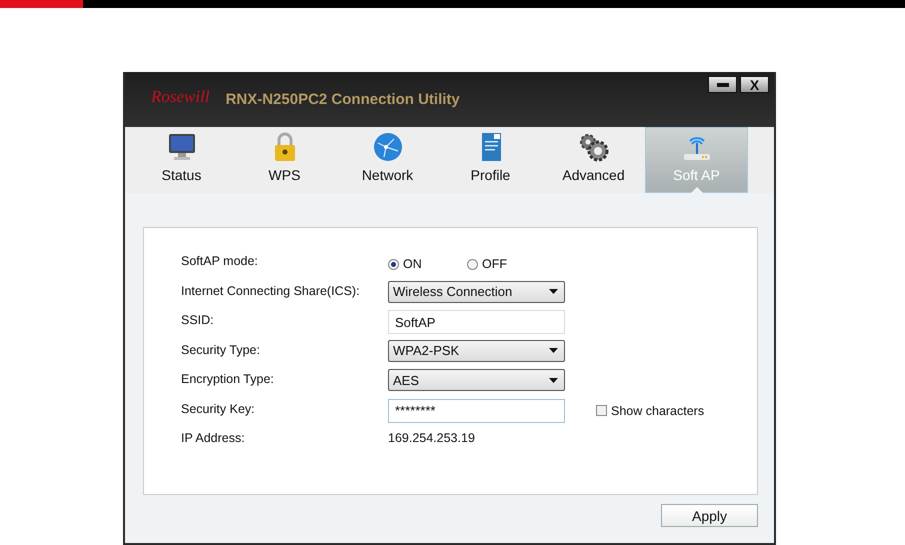 Image resolution: width=905 pixels, height=545 pixels. Describe the element at coordinates (754, 84) in the screenshot. I see `close-button: X` at that location.